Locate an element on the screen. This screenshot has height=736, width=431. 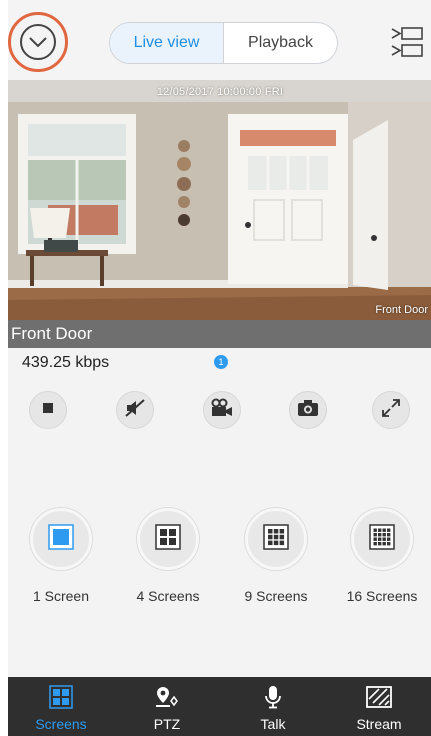
stop-icon is located at coordinates (48, 410).